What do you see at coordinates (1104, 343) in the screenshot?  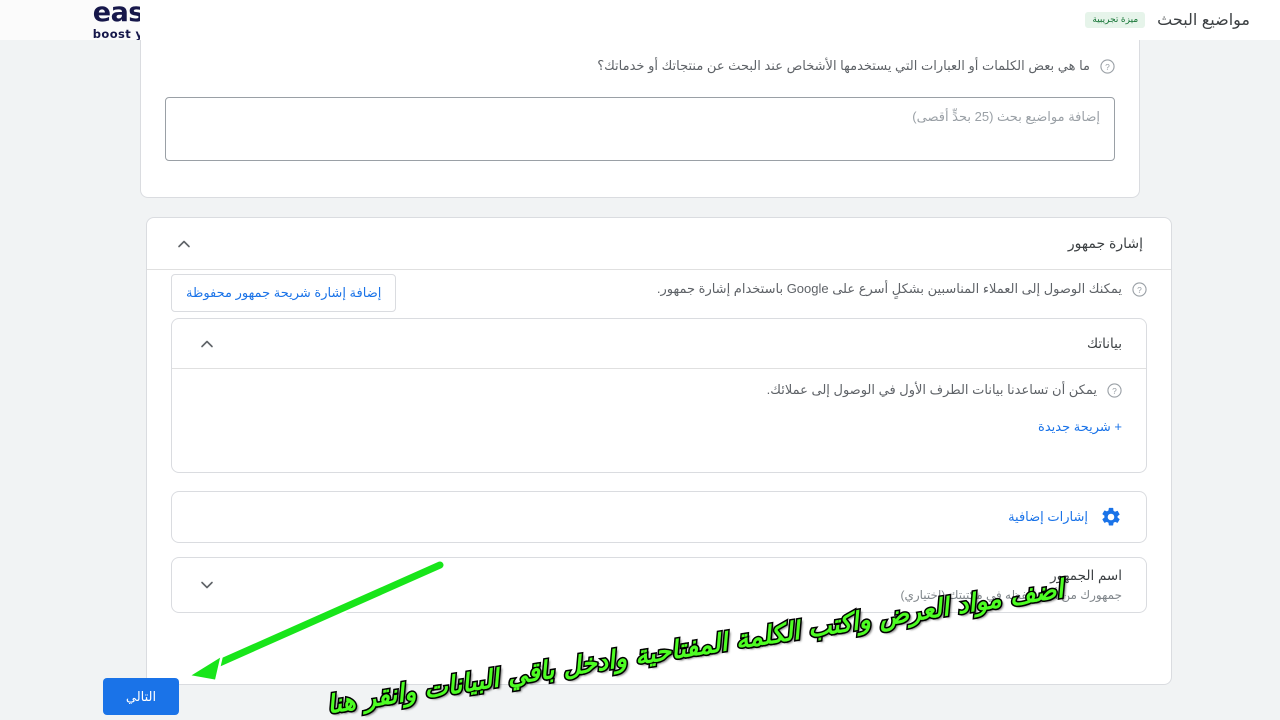 I see `your-data-title: بياناتك` at bounding box center [1104, 343].